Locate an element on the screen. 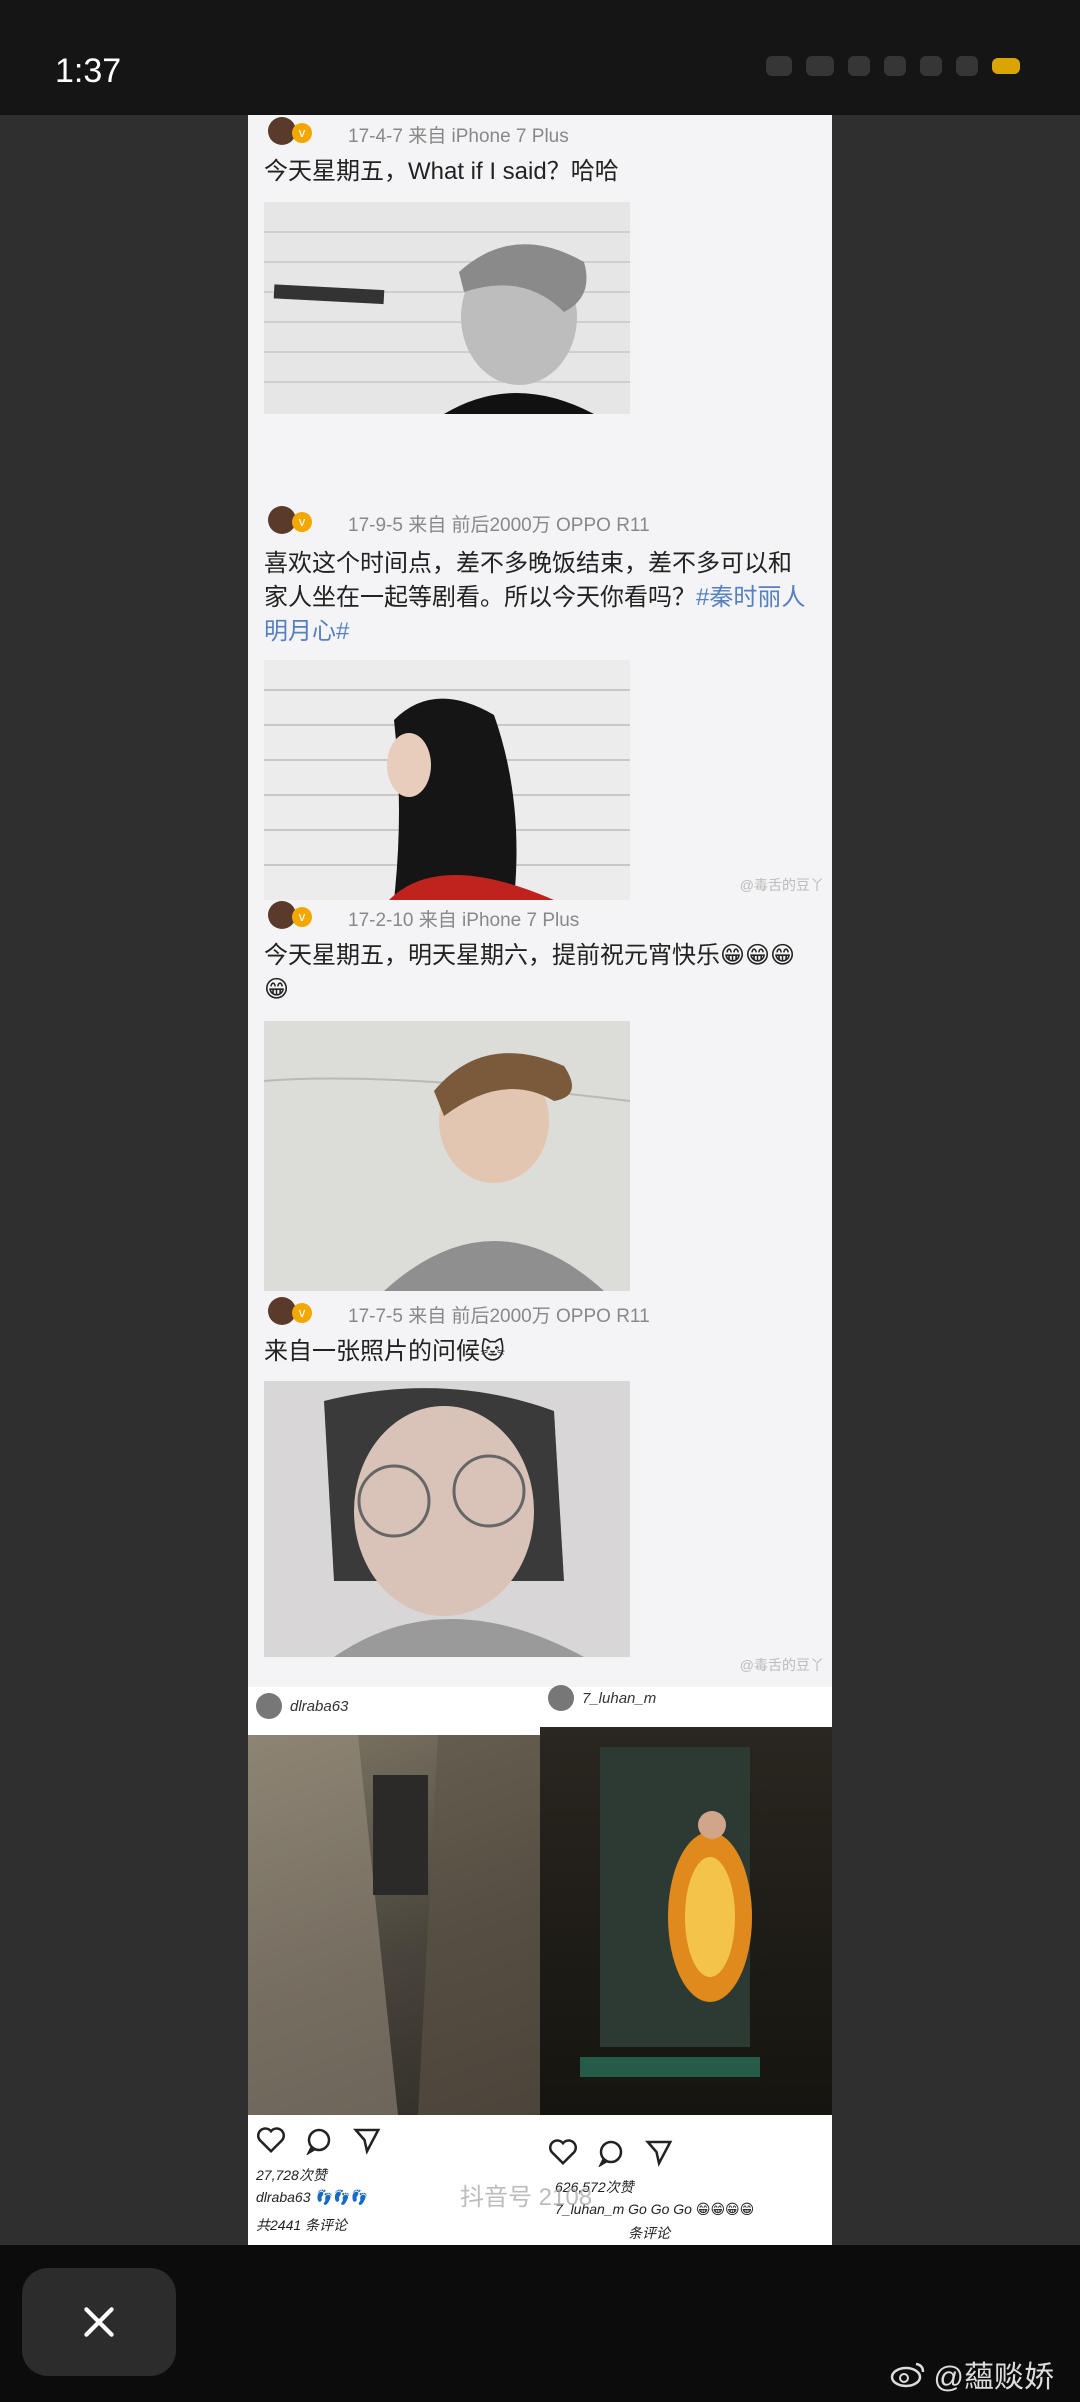  watermark-text: @蘊赕娇 is located at coordinates (993, 2377).